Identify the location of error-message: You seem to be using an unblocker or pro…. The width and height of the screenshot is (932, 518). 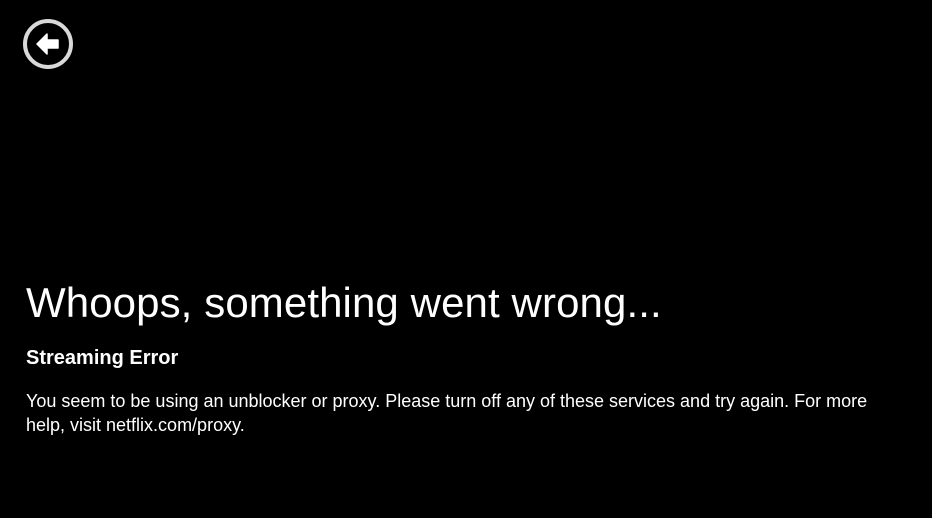
(447, 413).